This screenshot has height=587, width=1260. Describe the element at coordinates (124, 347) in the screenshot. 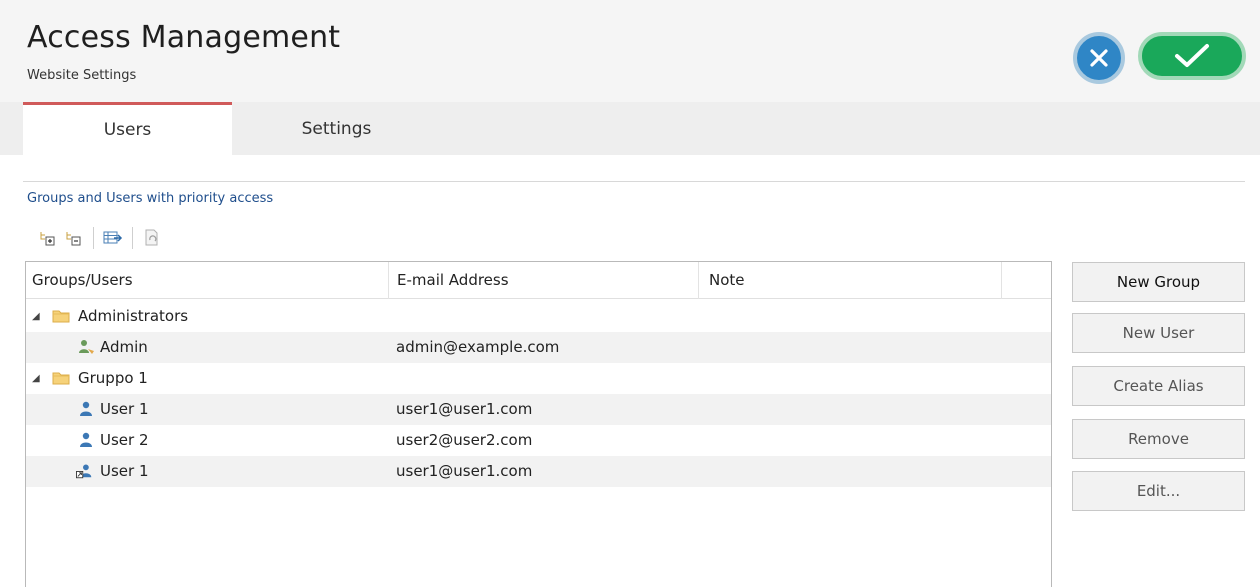

I see `user-name: Admin` at that location.